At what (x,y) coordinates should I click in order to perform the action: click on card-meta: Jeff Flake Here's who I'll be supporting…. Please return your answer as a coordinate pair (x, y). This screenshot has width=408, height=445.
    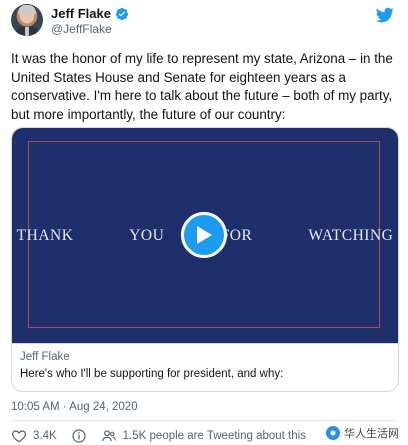
    Looking at the image, I should click on (205, 367).